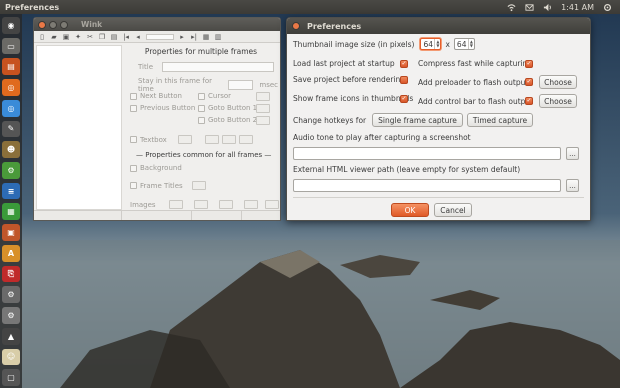 This screenshot has height=388, width=620. I want to click on grid-icon: ▥, so click(218, 37).